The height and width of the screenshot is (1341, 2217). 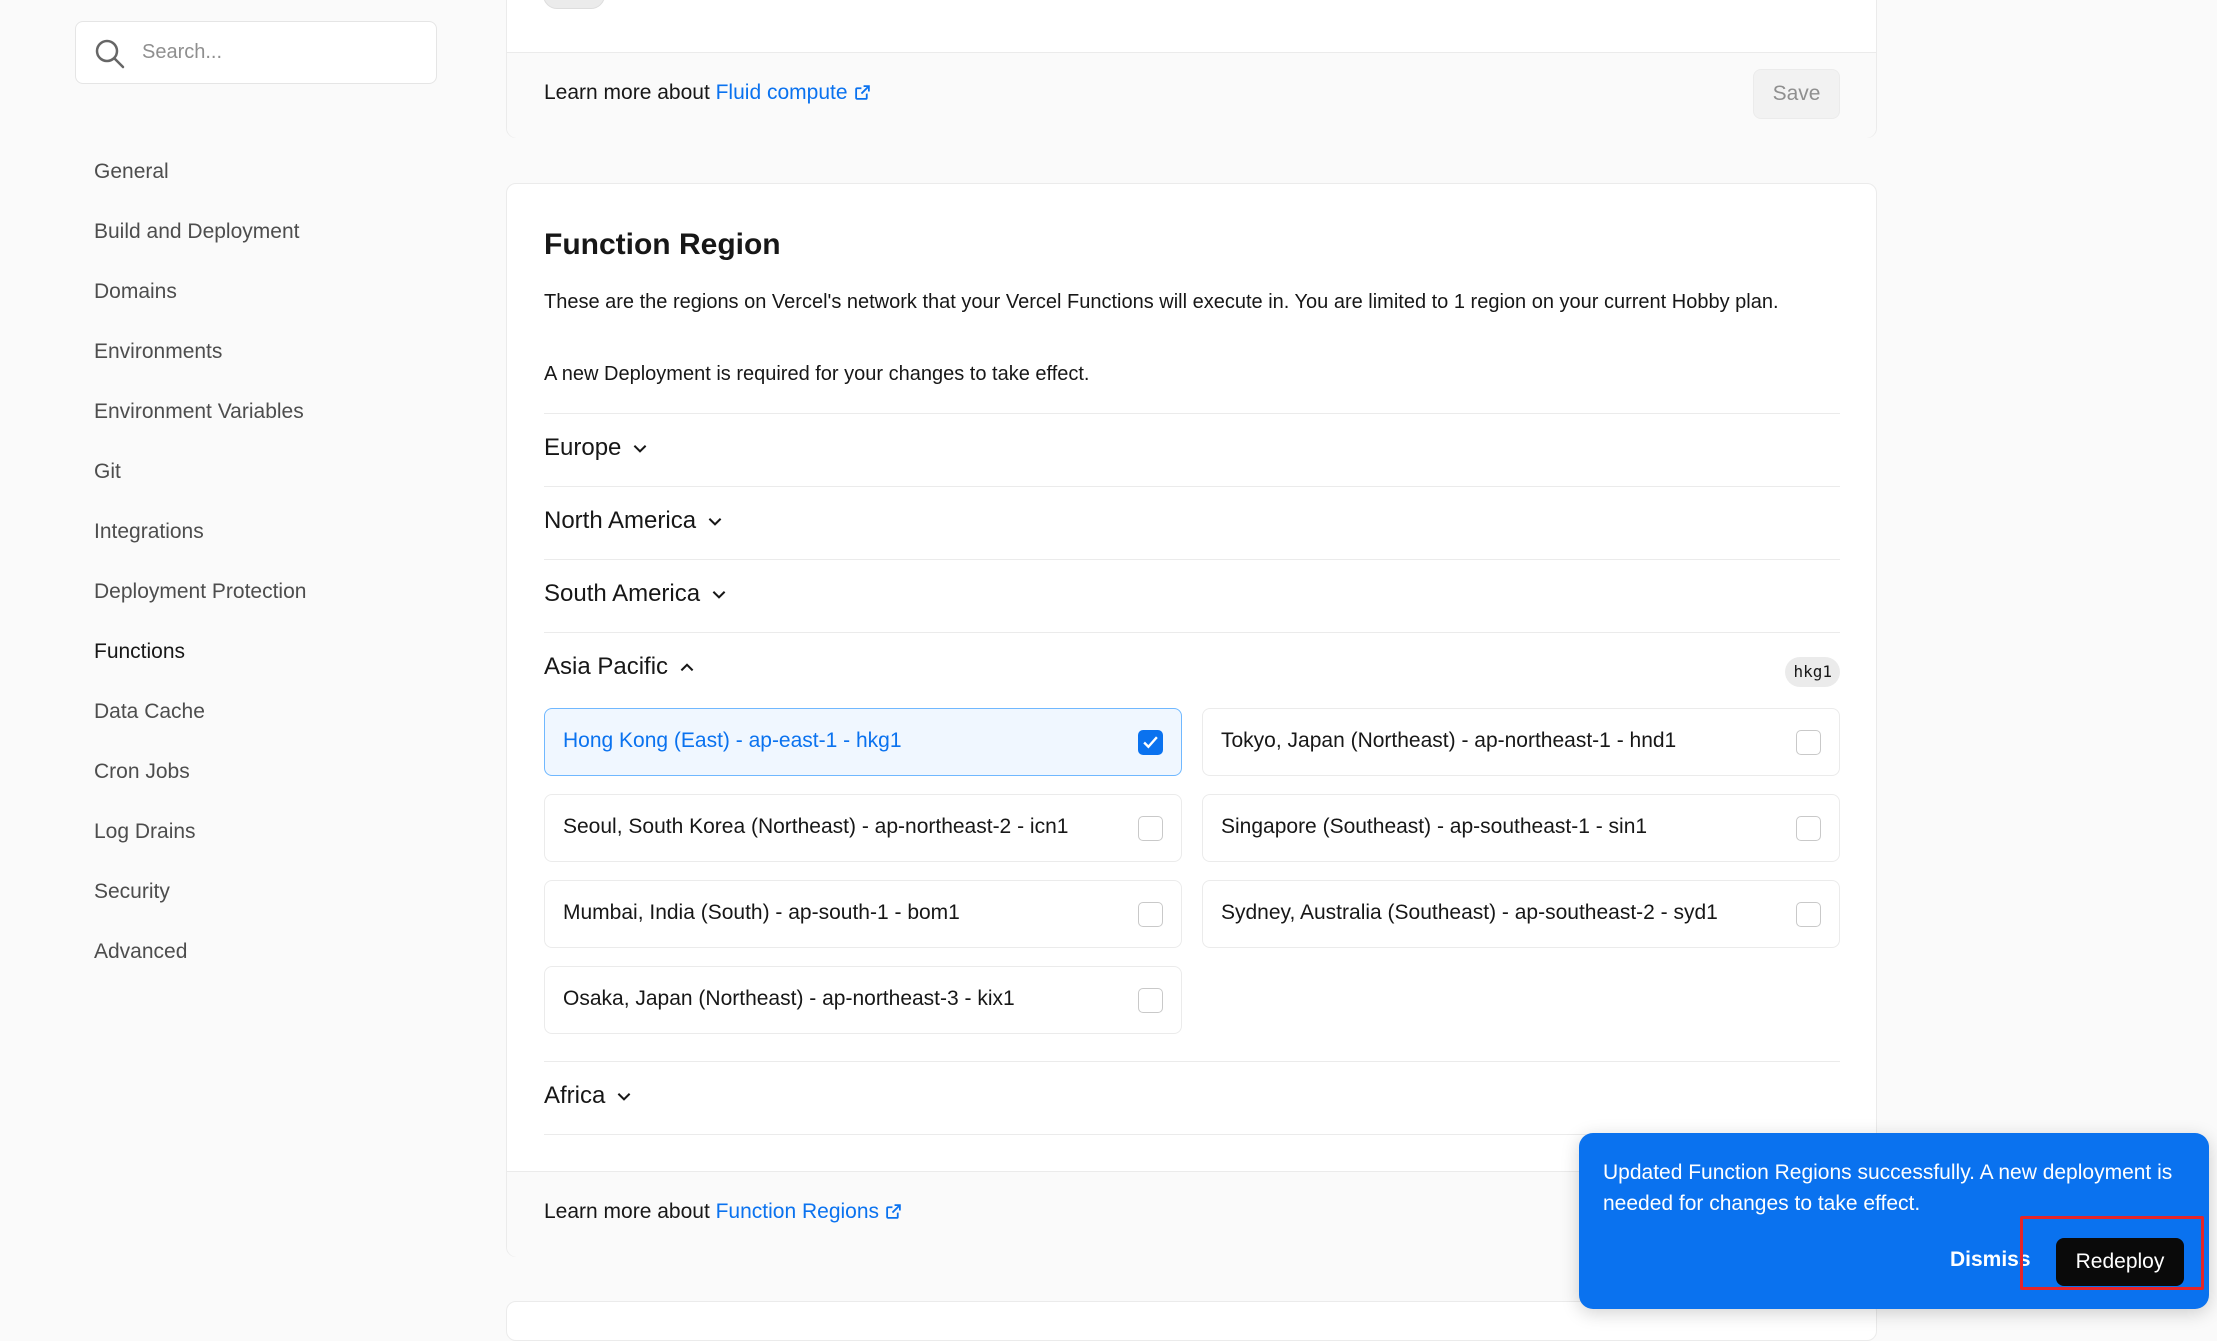 What do you see at coordinates (1192, 522) in the screenshot?
I see `region-group-north-america: North America` at bounding box center [1192, 522].